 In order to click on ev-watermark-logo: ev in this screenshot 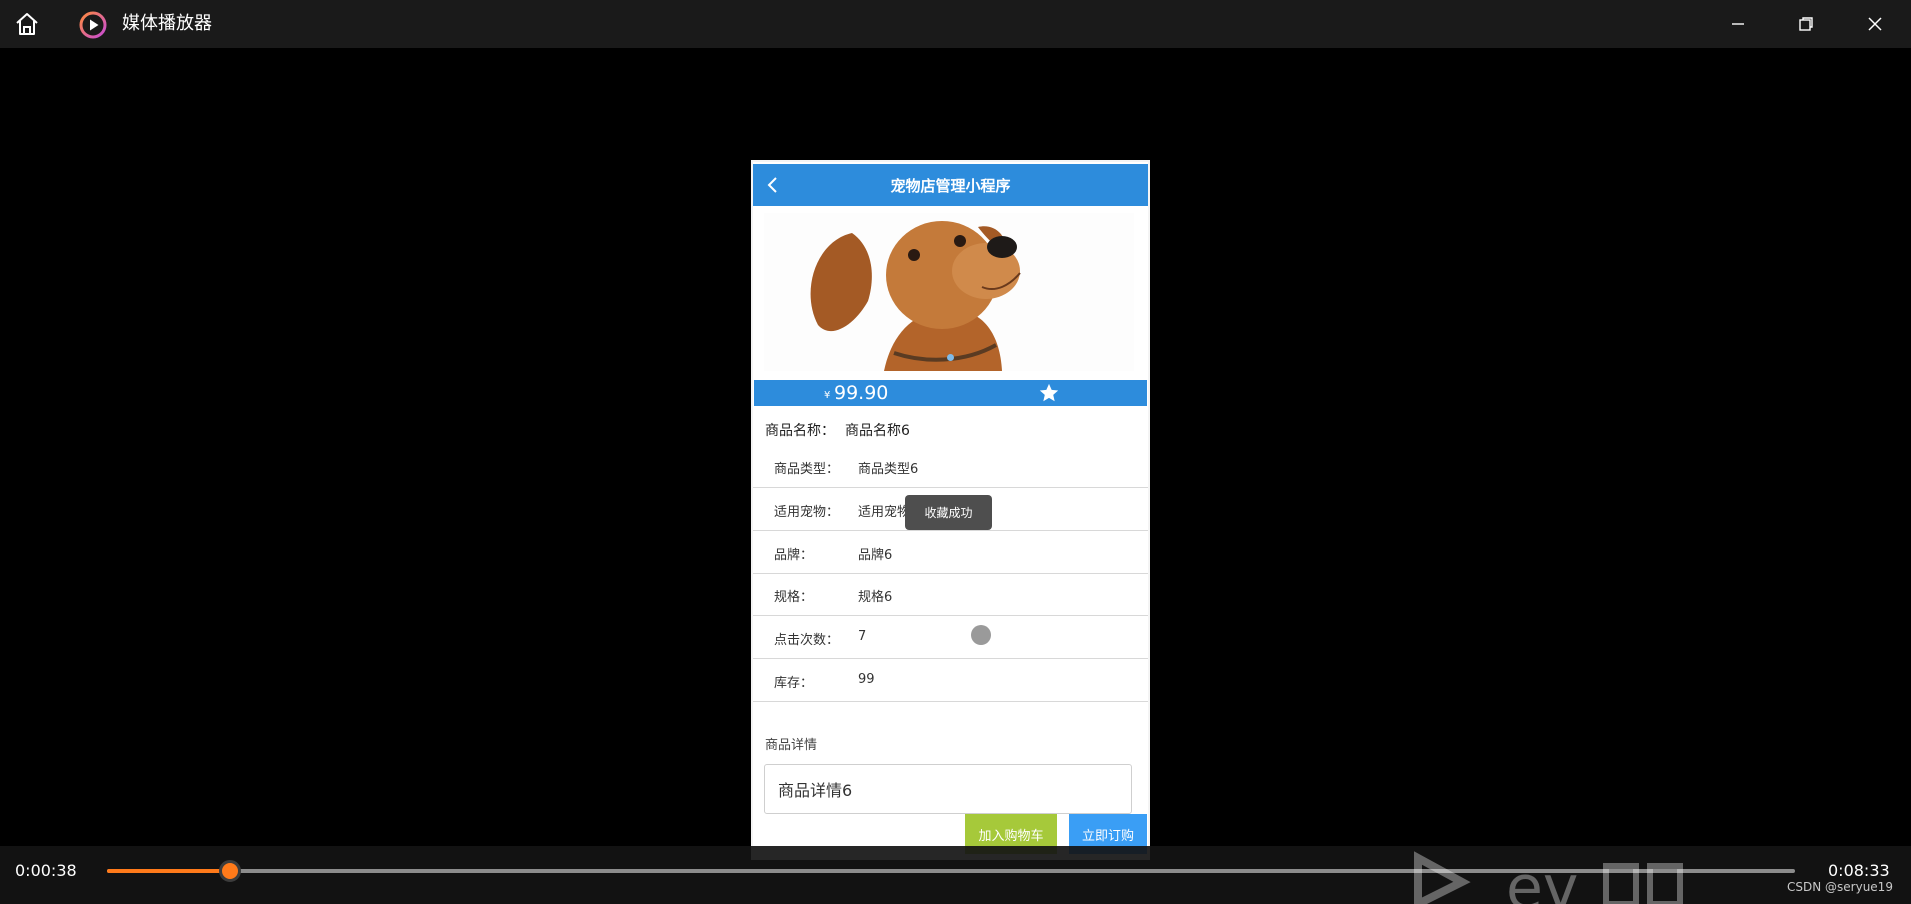, I will do `click(1548, 877)`.